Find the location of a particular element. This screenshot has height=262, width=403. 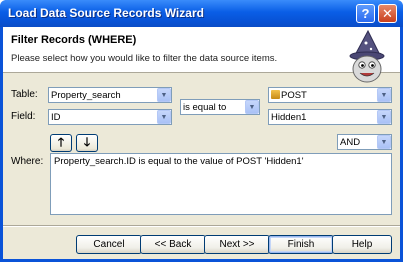

close-button: ✕ is located at coordinates (387, 13).